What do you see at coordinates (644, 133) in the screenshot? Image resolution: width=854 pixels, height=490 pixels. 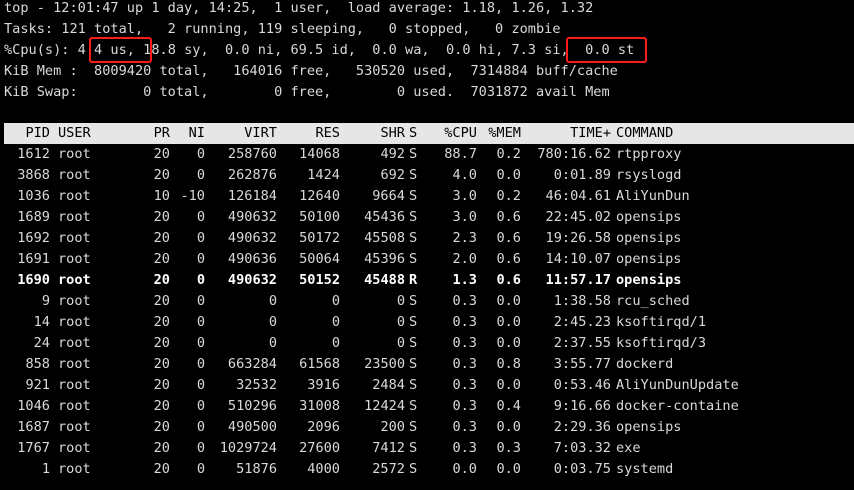 I see `col-command: COMMAND` at bounding box center [644, 133].